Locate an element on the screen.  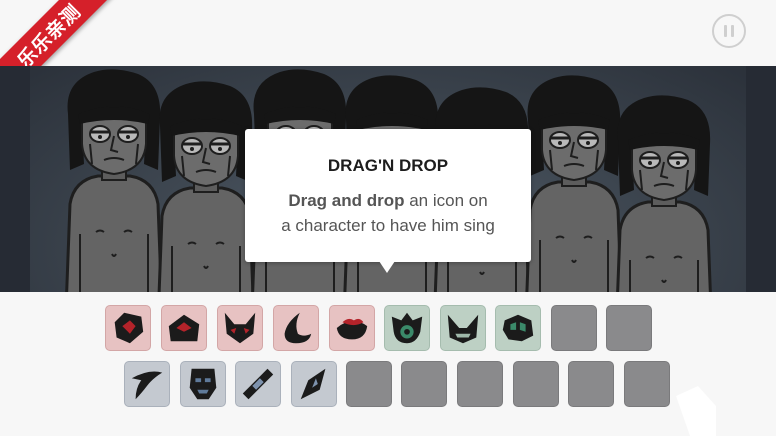
diamond-icon is located at coordinates (313, 384).